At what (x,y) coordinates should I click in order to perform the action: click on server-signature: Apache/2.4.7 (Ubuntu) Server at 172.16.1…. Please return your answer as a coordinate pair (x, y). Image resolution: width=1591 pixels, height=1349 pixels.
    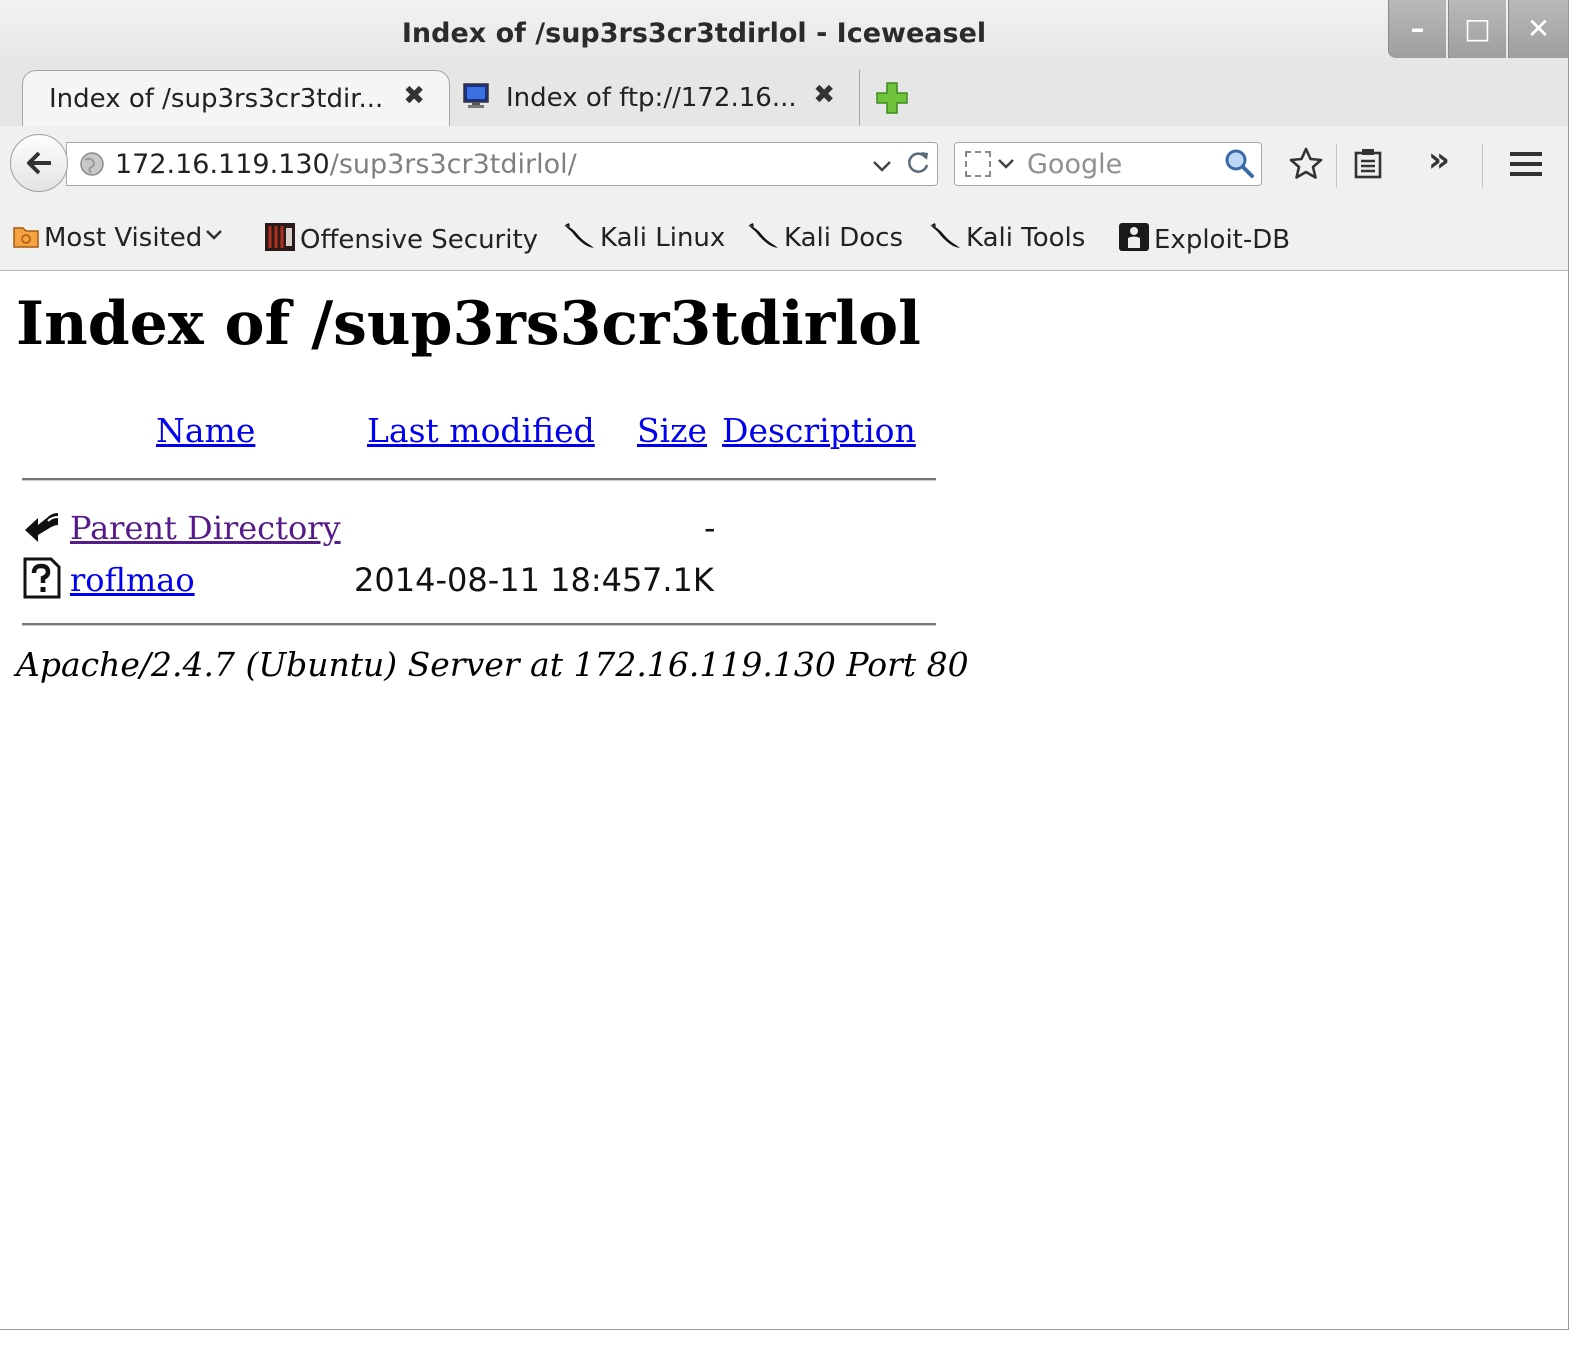
    Looking at the image, I should click on (492, 664).